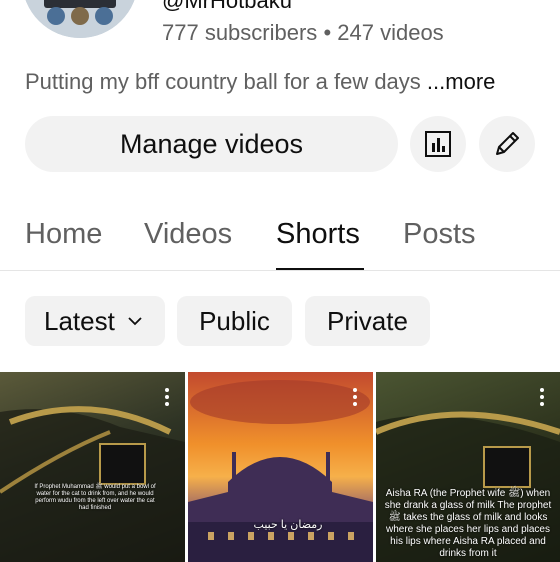  I want to click on thumbnail-image-mosque, so click(280, 471).